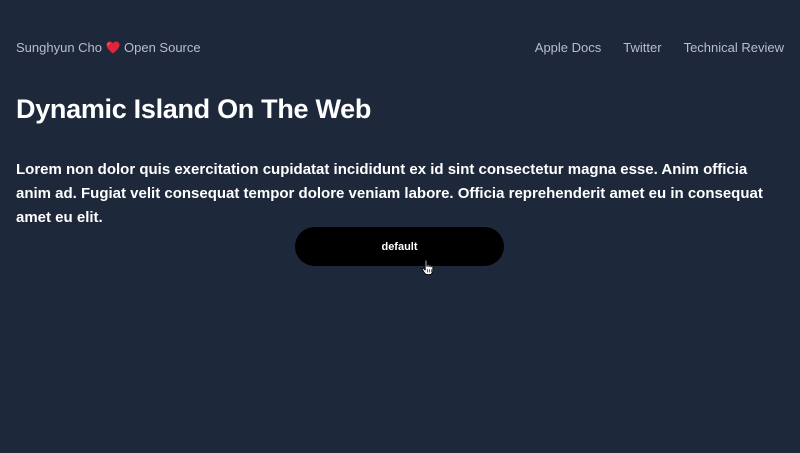 The image size is (800, 453). I want to click on nav-links: Apple Docs Twitter Technical Review, so click(659, 47).